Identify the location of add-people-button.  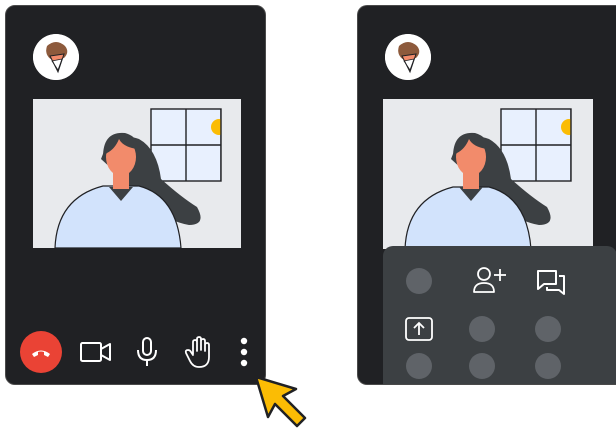
(491, 280).